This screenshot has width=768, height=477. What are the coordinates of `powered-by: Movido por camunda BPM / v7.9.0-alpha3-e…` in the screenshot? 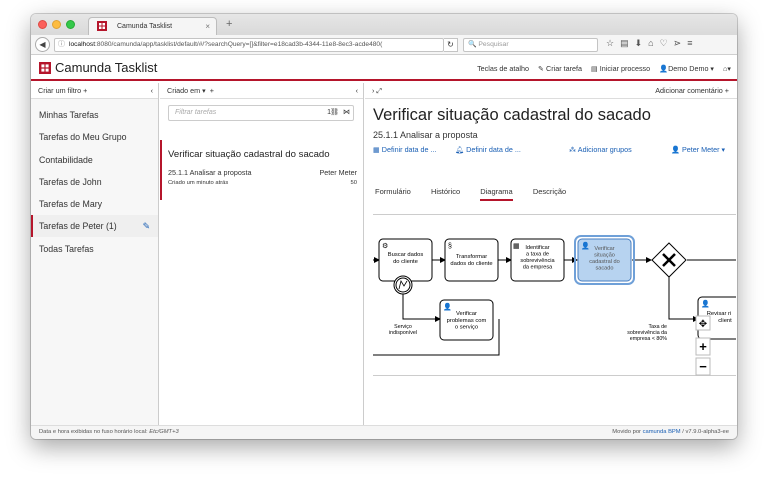 It's located at (670, 432).